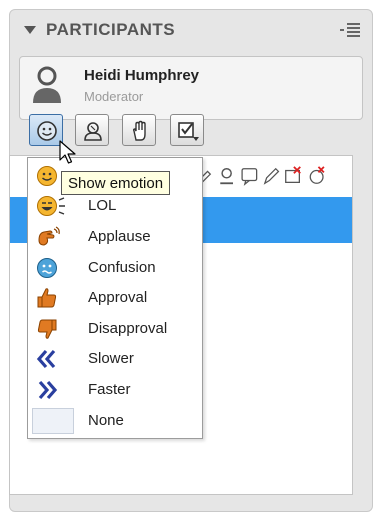 This screenshot has height=517, width=379. What do you see at coordinates (226, 176) in the screenshot?
I see `user-icon` at bounding box center [226, 176].